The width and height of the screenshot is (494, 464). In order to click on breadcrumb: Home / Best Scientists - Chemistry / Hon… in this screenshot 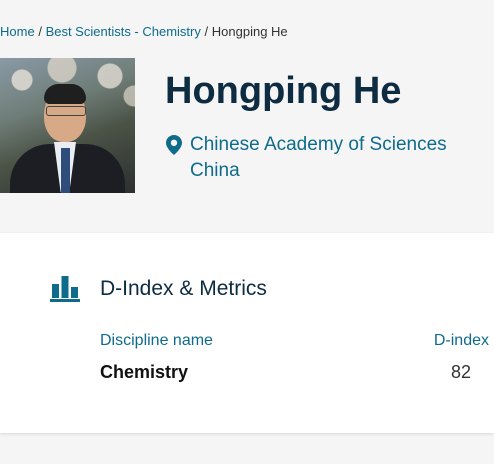, I will do `click(144, 31)`.